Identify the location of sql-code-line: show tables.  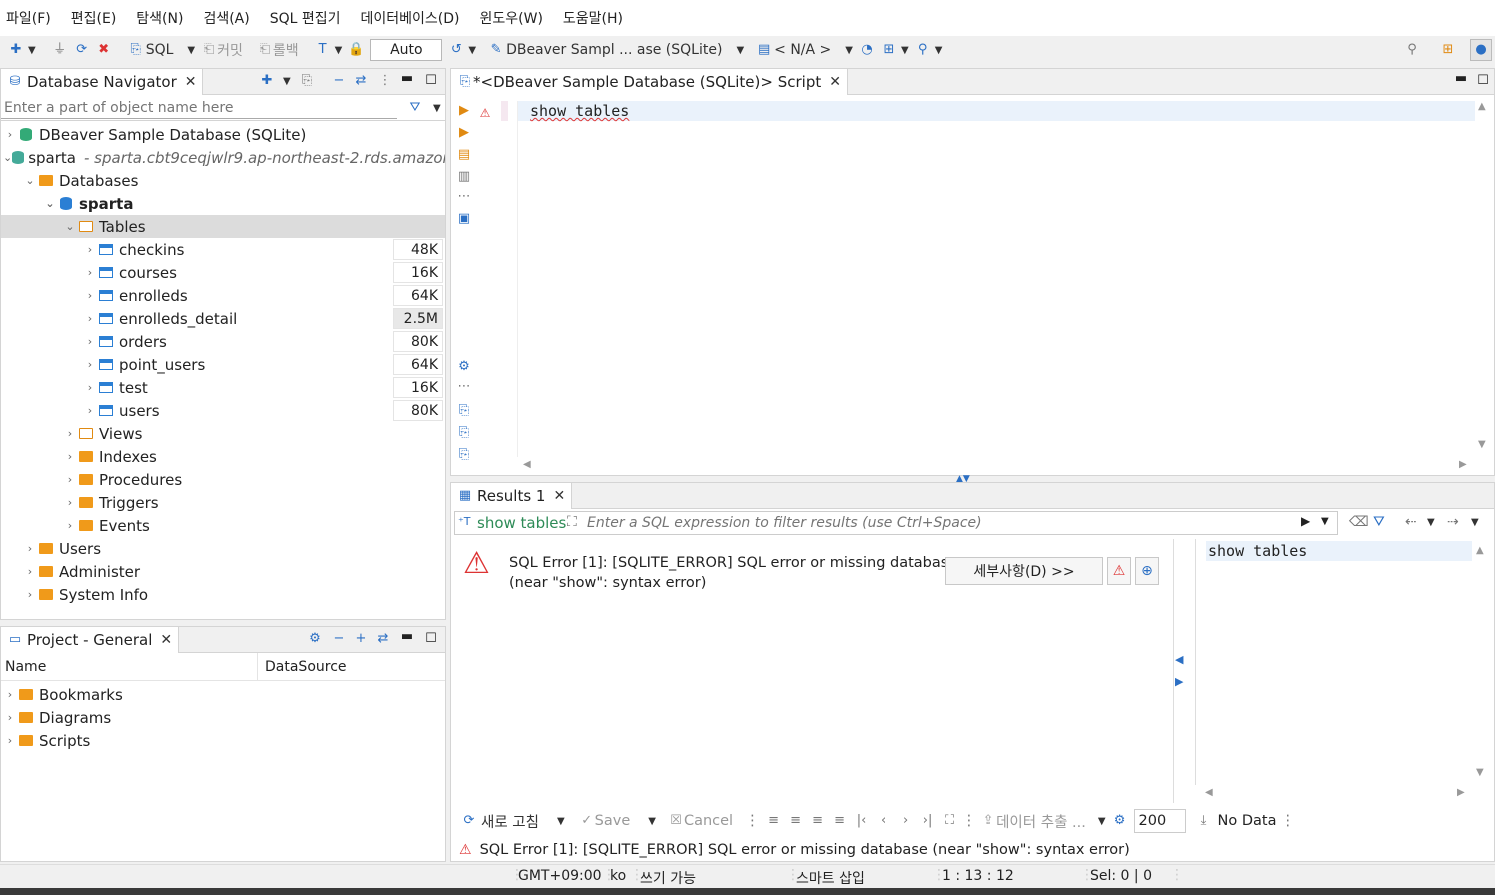
(579, 111).